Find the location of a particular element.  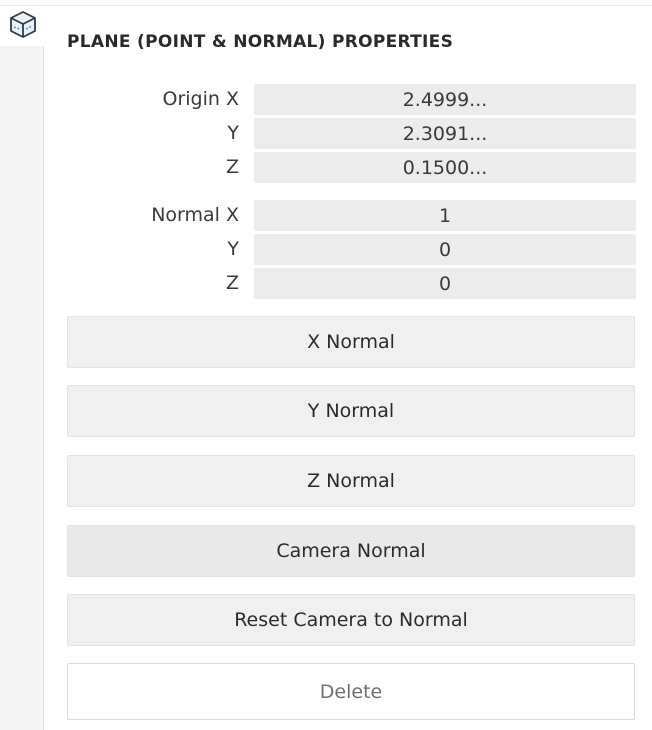

reset-camera-button: Reset Camera to Normal is located at coordinates (351, 620).